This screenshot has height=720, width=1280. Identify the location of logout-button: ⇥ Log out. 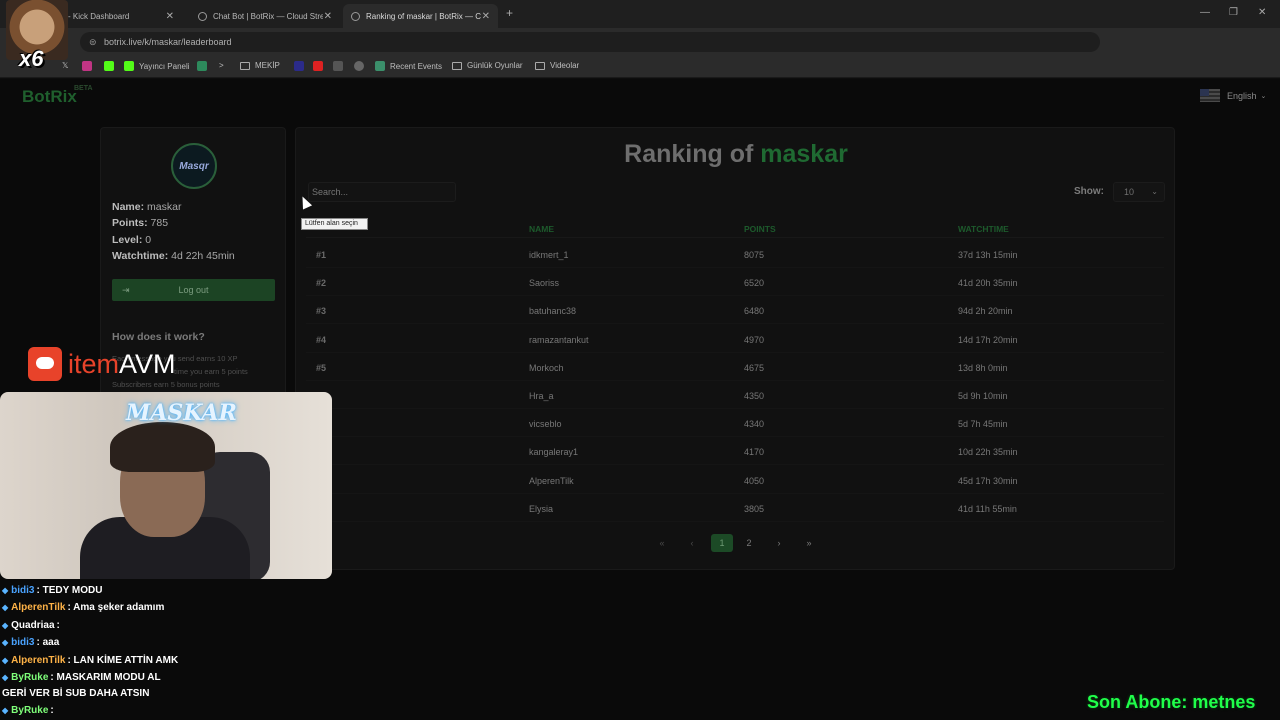
(193, 290).